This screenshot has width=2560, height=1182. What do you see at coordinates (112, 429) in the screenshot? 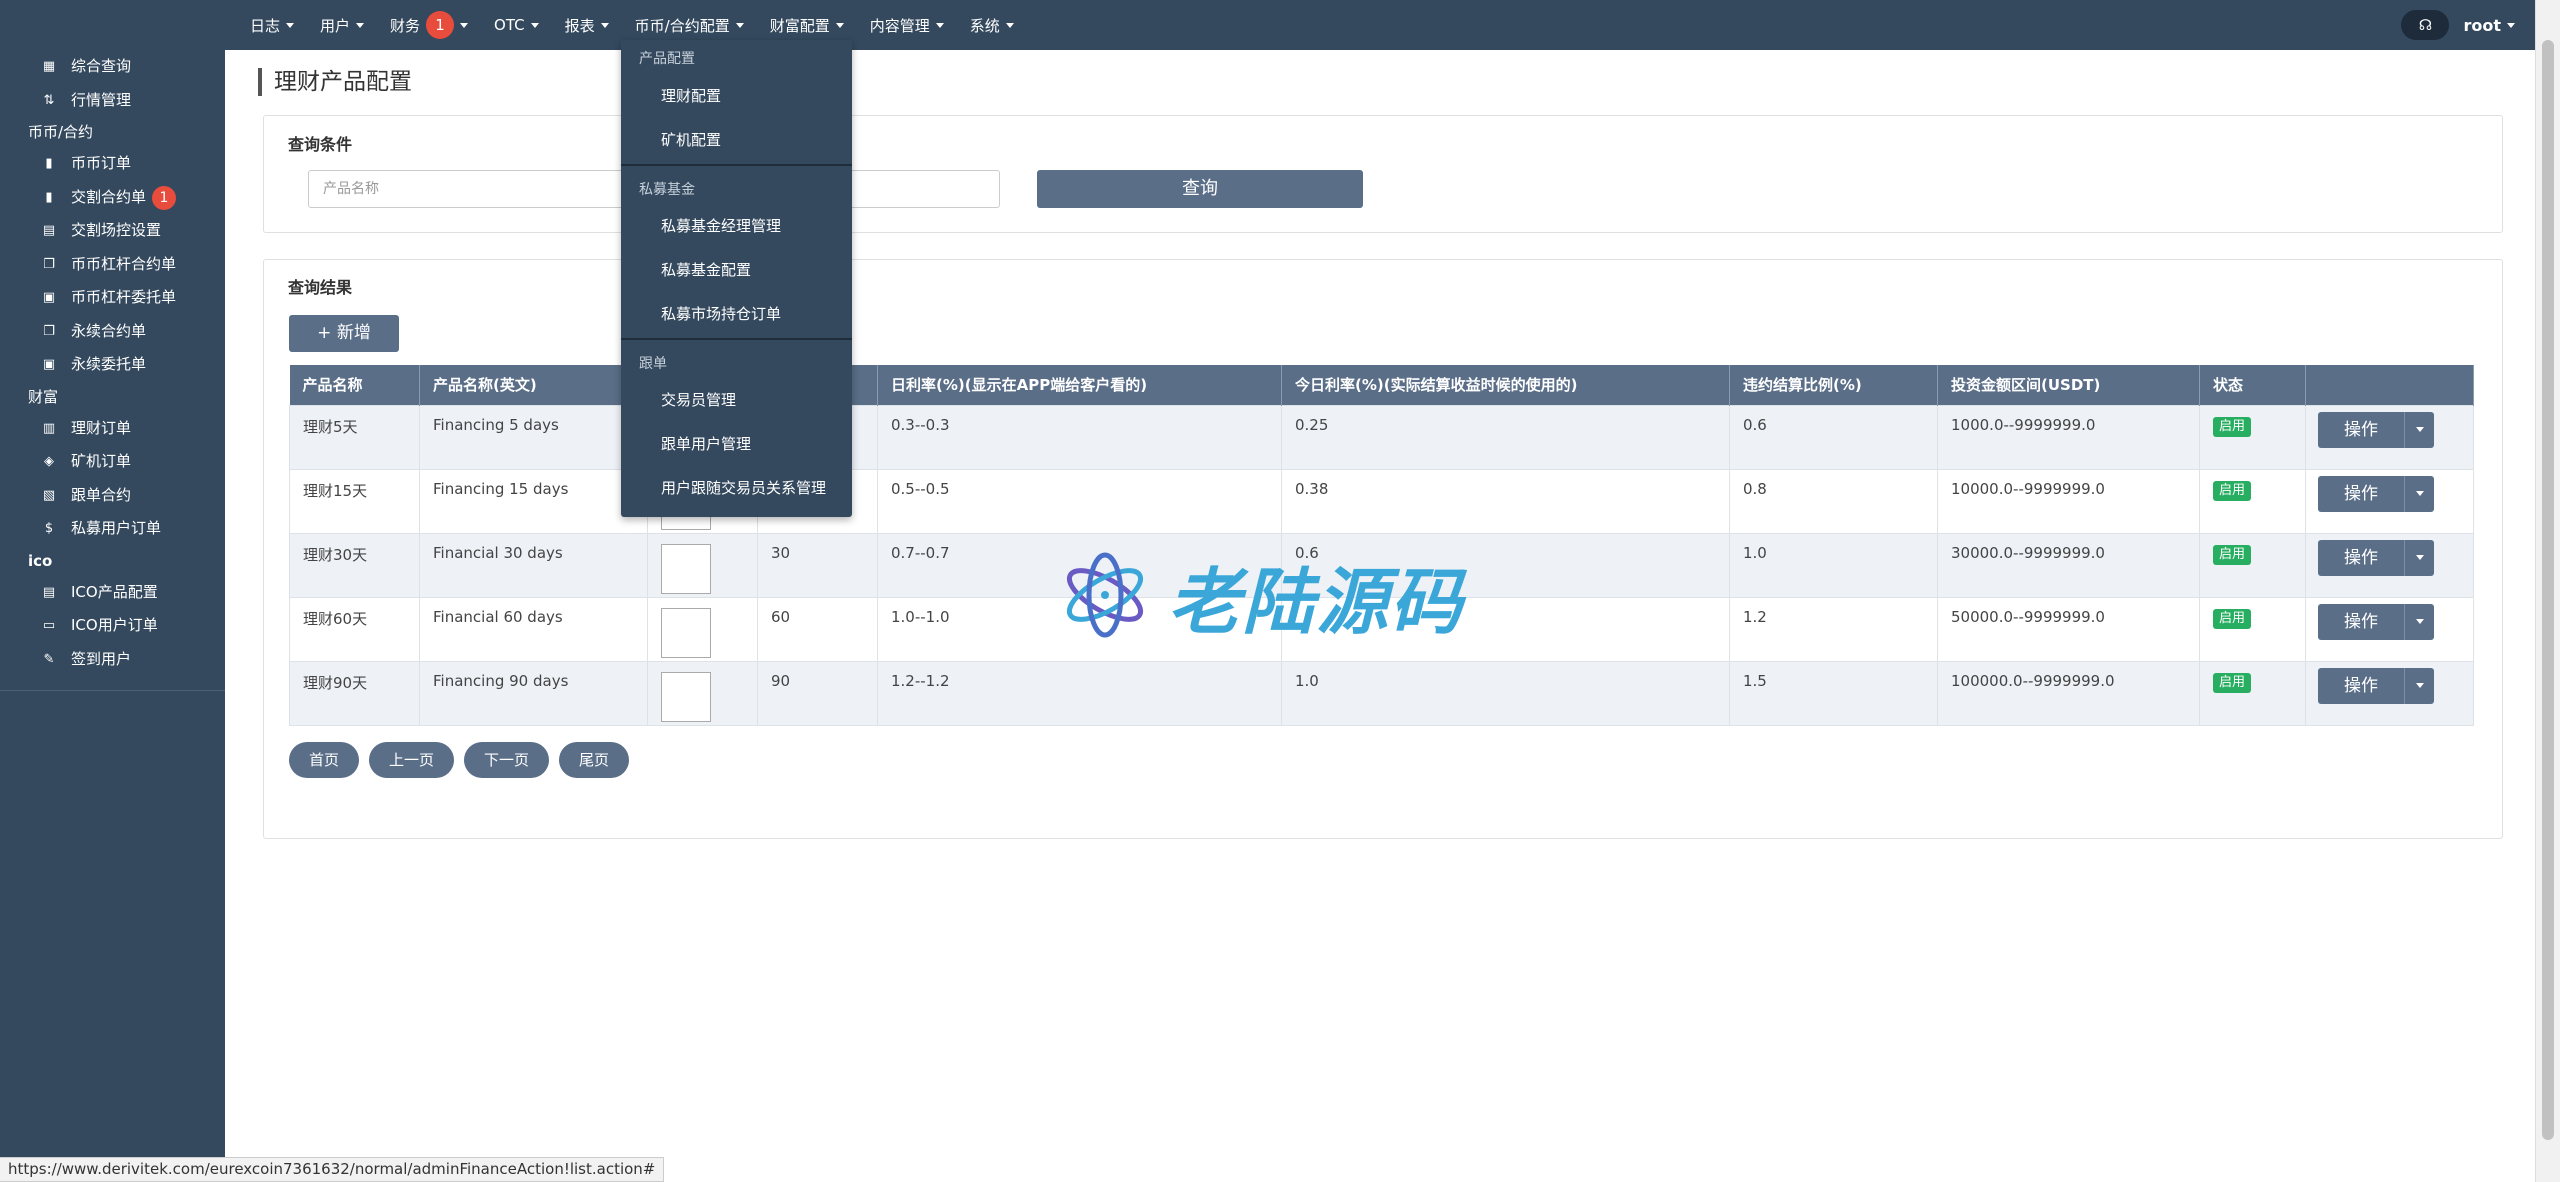
I see `sidebar-item-finance-orders: ▥ 理财订单` at bounding box center [112, 429].